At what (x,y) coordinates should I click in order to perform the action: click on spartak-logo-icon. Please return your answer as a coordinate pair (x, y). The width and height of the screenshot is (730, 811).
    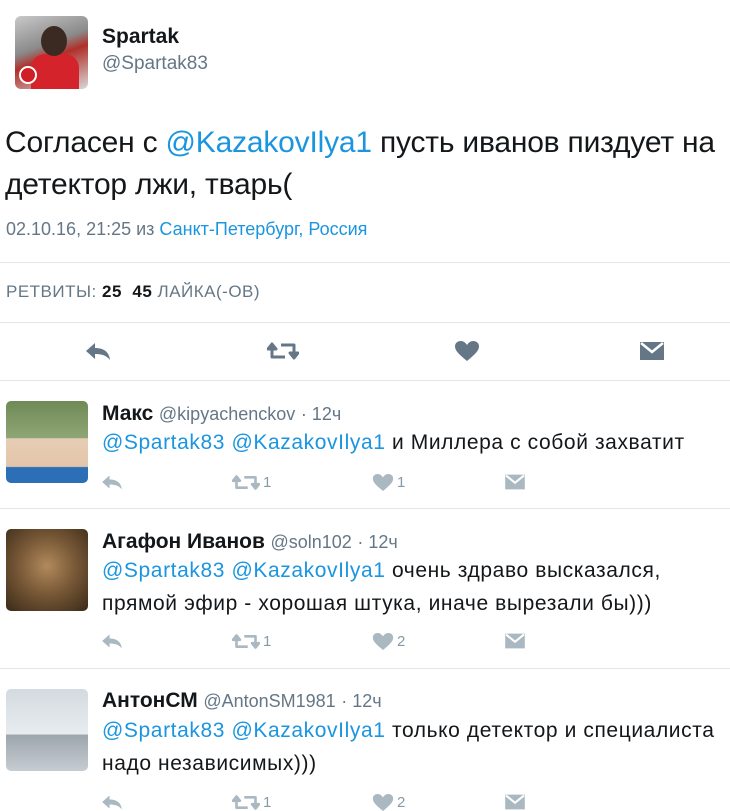
    Looking at the image, I should click on (28, 75).